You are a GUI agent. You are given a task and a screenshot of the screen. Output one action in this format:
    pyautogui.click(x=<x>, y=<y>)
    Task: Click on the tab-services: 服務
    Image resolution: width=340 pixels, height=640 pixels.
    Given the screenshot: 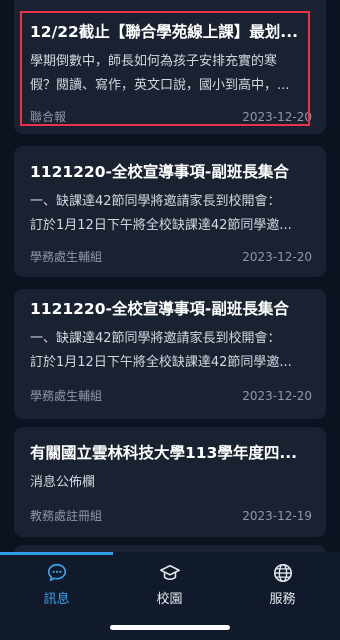 What is the action you would take?
    pyautogui.click(x=282, y=587)
    